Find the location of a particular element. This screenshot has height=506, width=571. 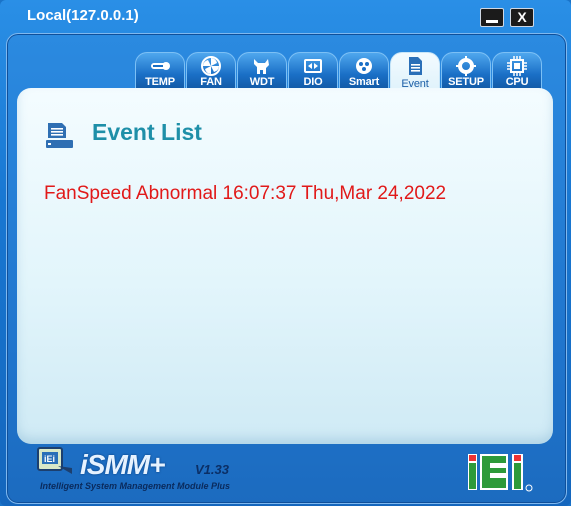

tab-label: Smart is located at coordinates (364, 82).